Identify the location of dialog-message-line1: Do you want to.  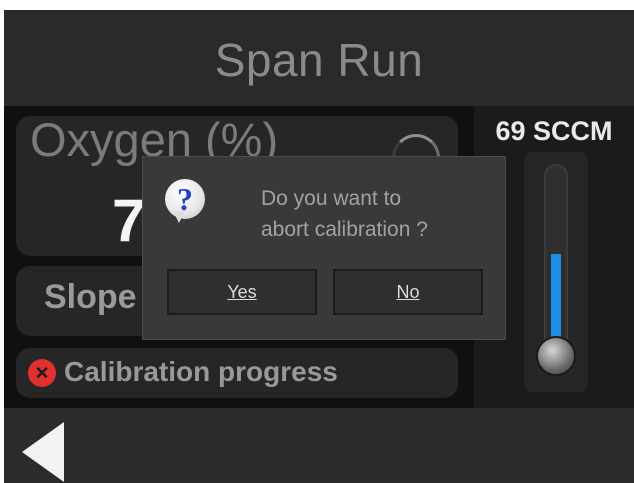
(331, 198).